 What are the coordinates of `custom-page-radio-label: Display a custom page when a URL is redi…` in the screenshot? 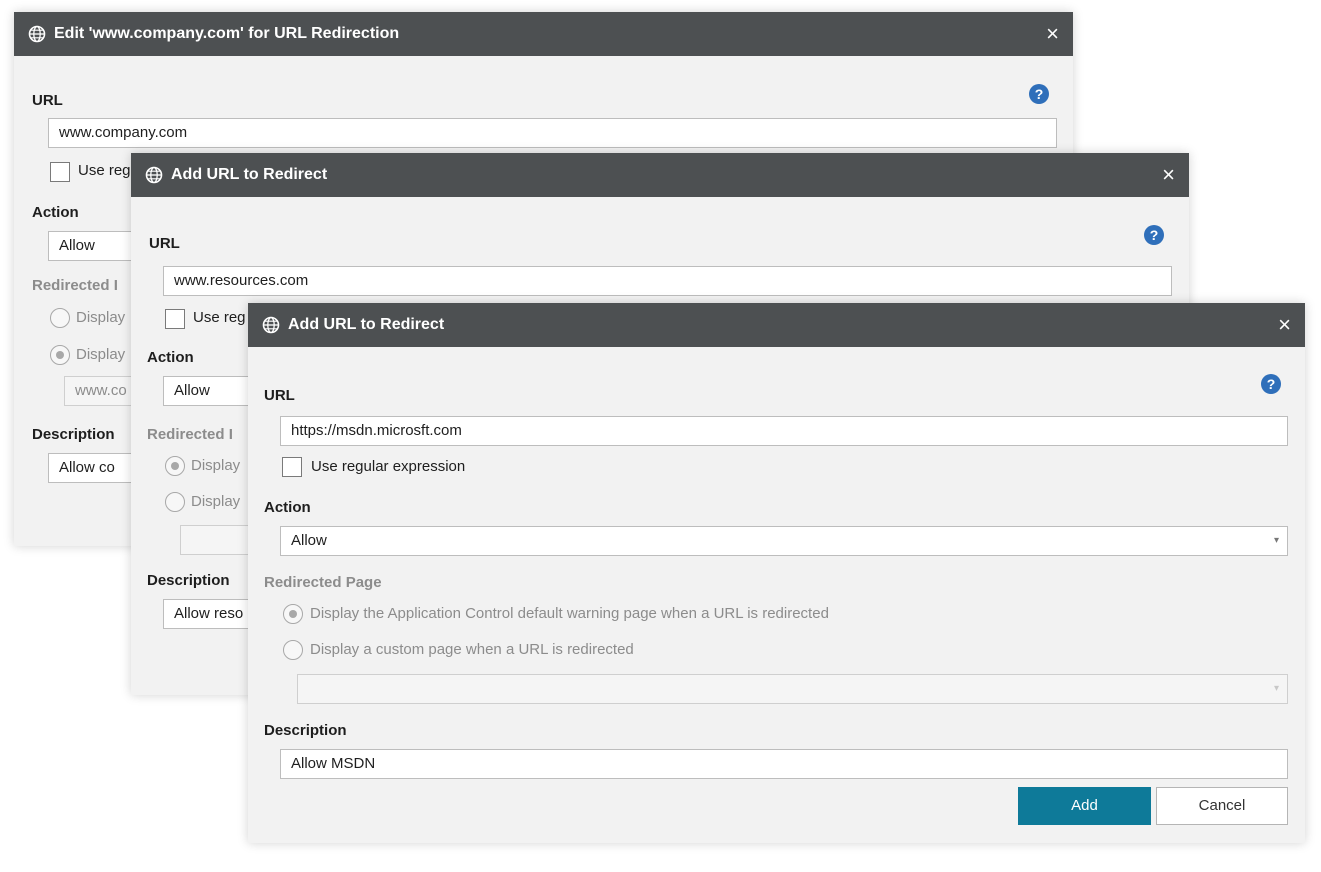 It's located at (472, 649).